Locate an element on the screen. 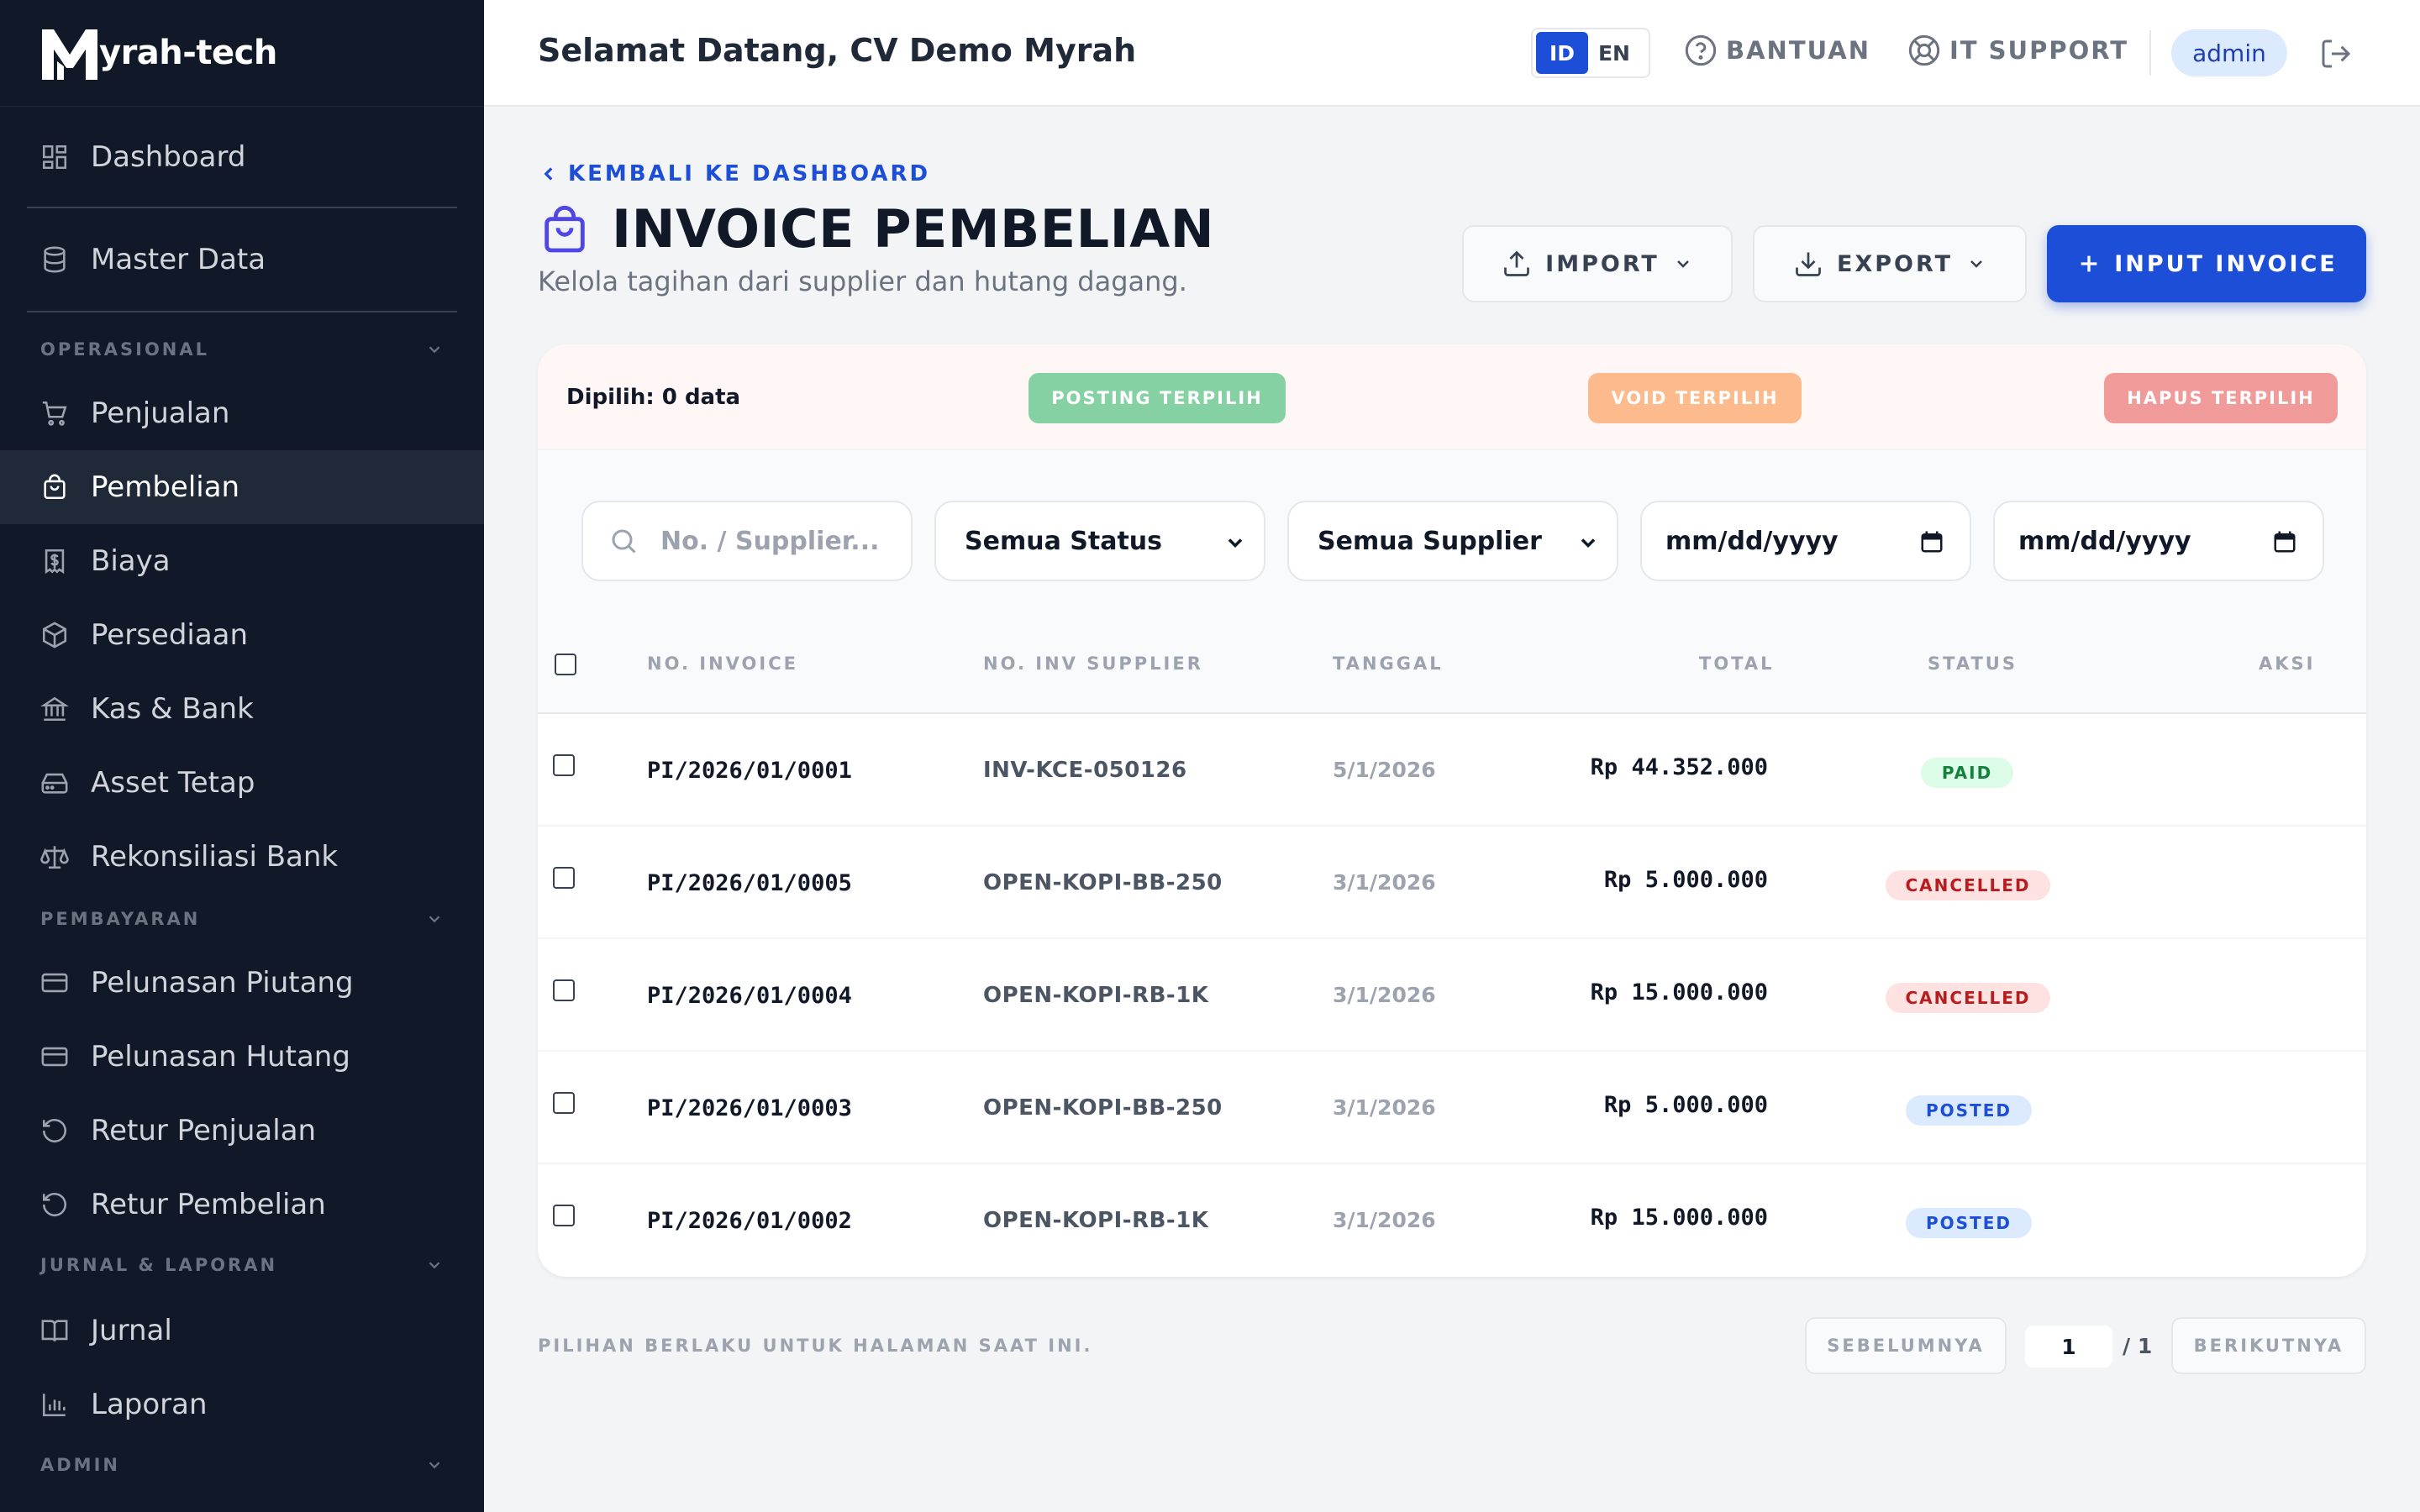 This screenshot has width=2420, height=1512. sidebar-item-rekonsiliasi-bank: Rekonsiliasi Bank is located at coordinates (242, 857).